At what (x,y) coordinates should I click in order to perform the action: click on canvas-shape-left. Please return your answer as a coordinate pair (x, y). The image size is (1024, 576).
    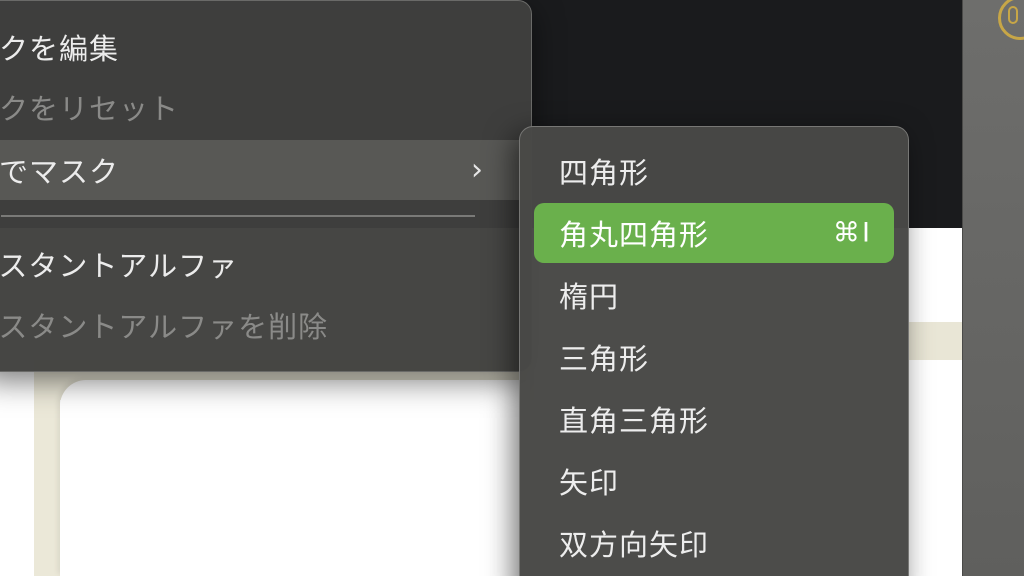
    Looking at the image, I should click on (47, 468).